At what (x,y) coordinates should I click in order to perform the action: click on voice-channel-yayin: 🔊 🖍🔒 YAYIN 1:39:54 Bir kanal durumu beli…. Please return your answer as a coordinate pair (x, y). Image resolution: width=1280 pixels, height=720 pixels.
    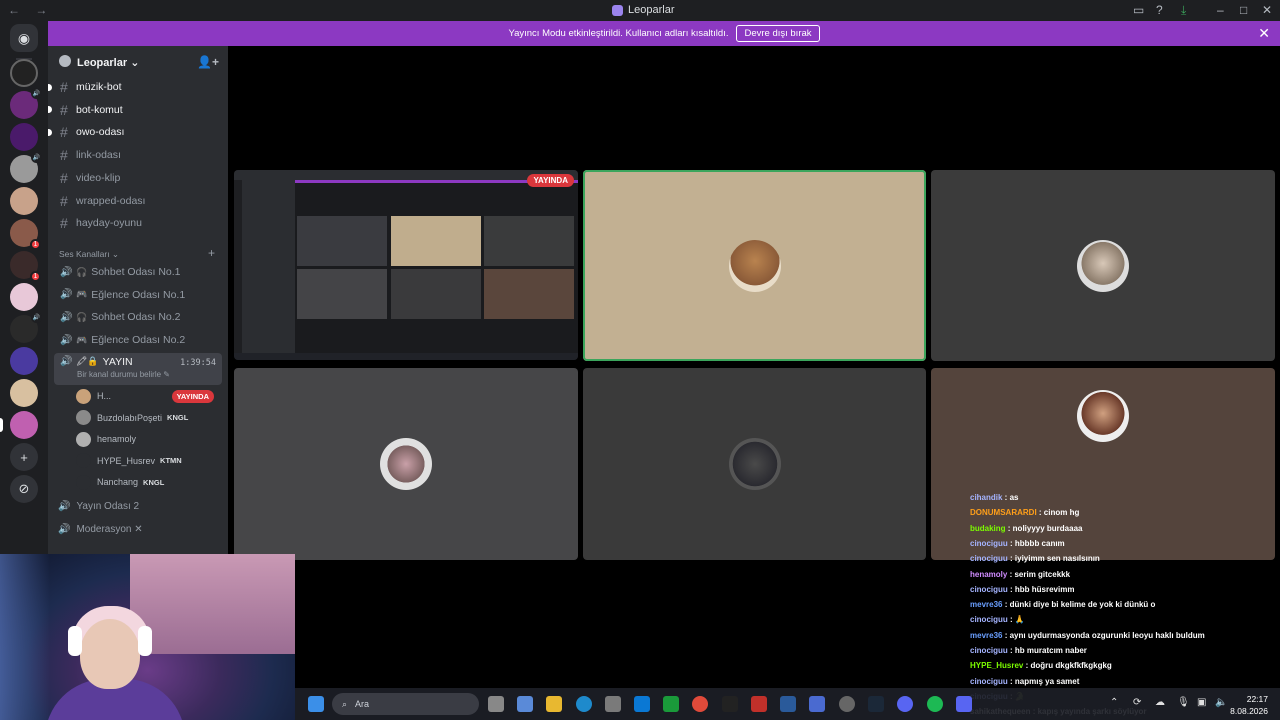
    Looking at the image, I should click on (138, 369).